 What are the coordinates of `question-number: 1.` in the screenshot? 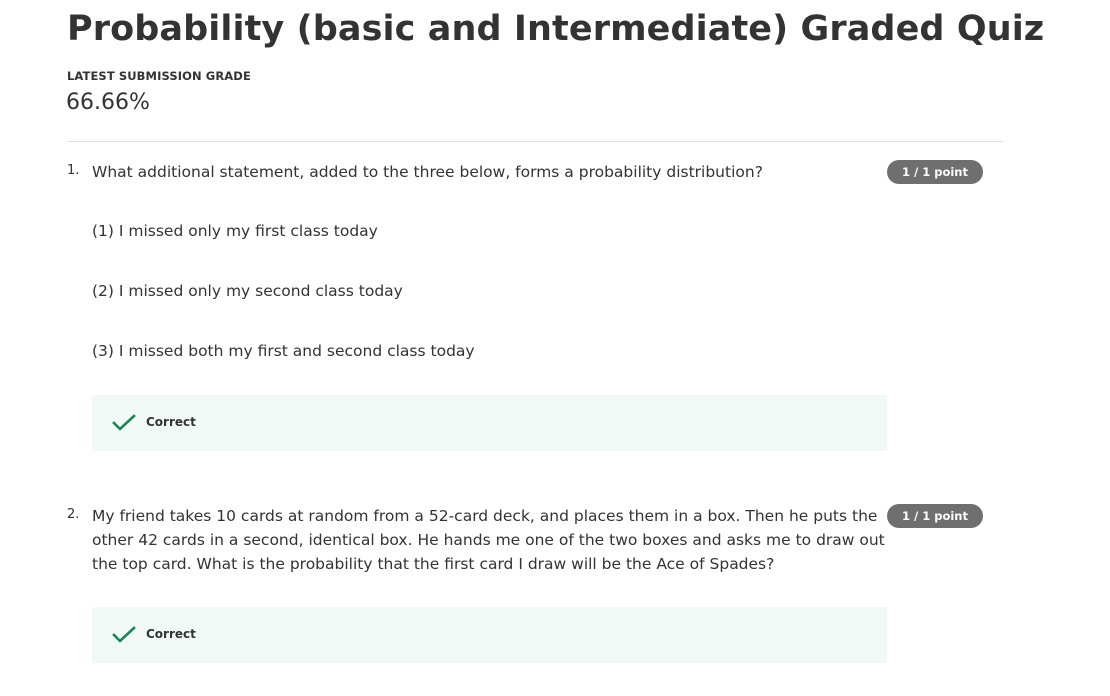 It's located at (73, 170).